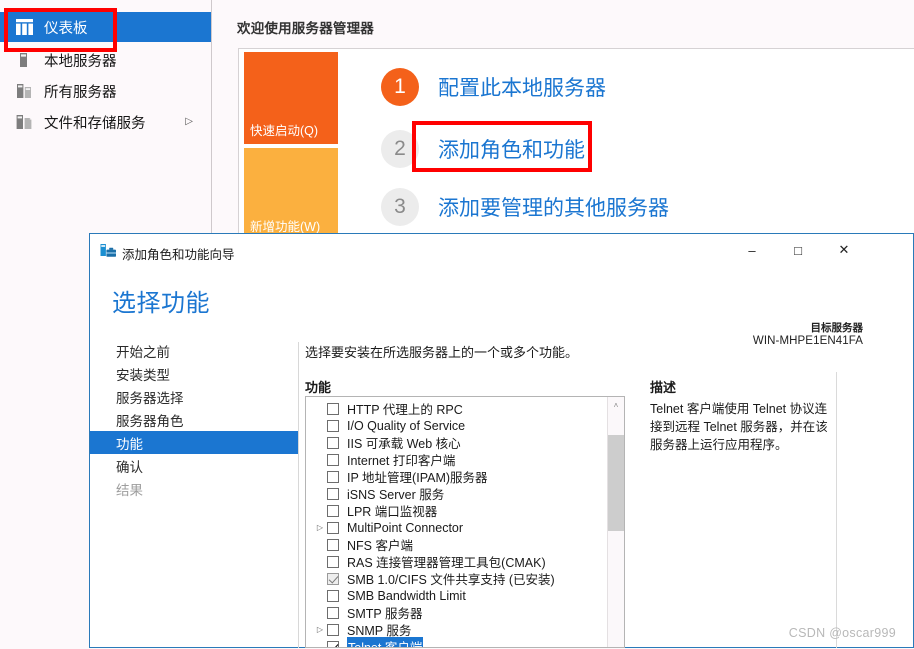 This screenshot has height=649, width=914. I want to click on features-scrollbar: ˄, so click(615, 522).